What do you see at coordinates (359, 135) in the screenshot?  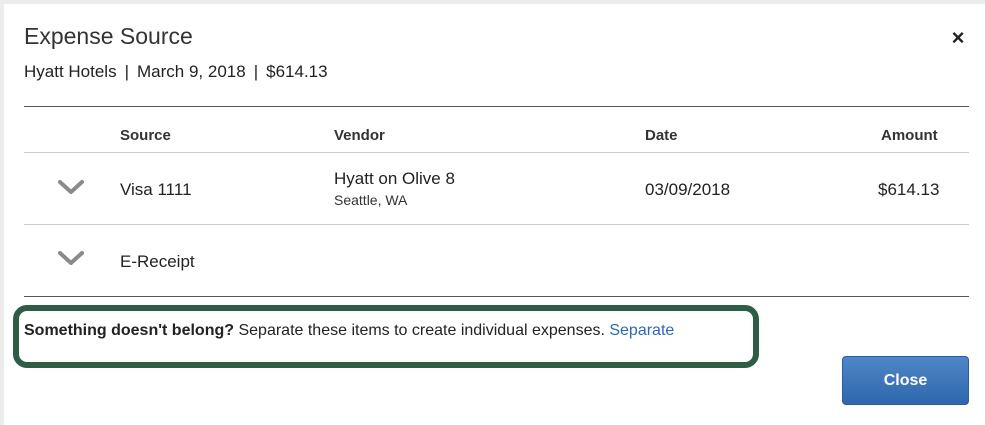 I see `column-header-vendor: Vendor` at bounding box center [359, 135].